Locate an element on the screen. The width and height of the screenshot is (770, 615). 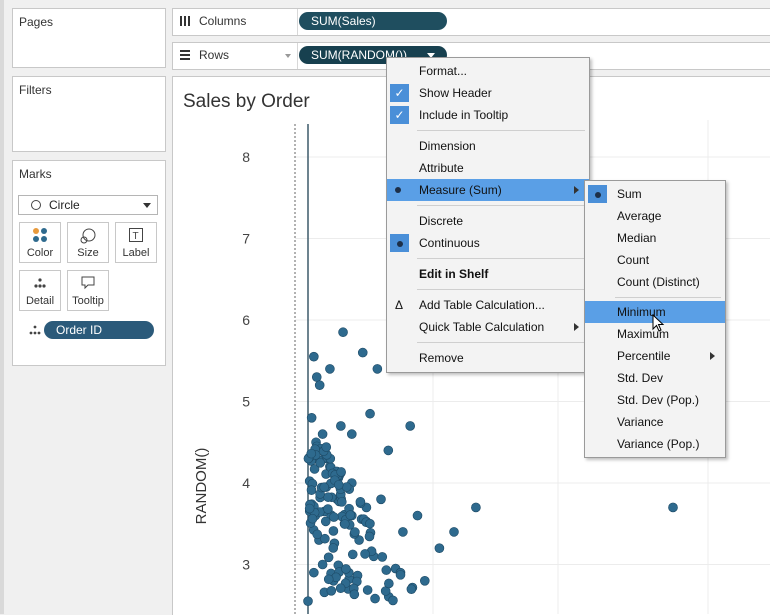
menu-item-quick-table-calculation: Quick Table Calculation is located at coordinates (488, 327).